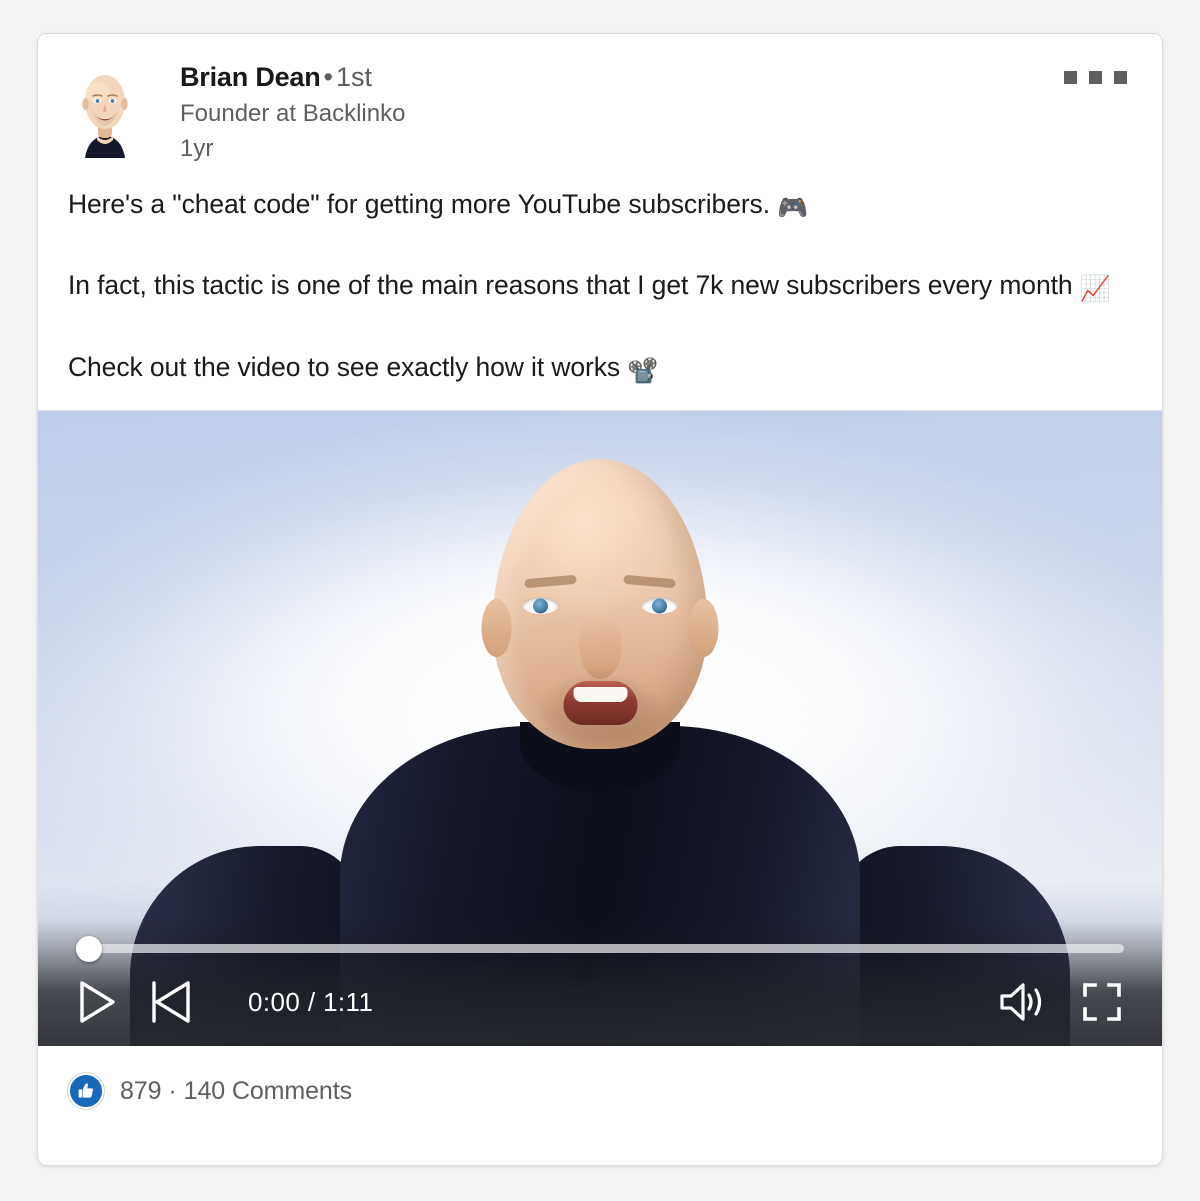  I want to click on author-headline: Founder at Backlinko, so click(293, 113).